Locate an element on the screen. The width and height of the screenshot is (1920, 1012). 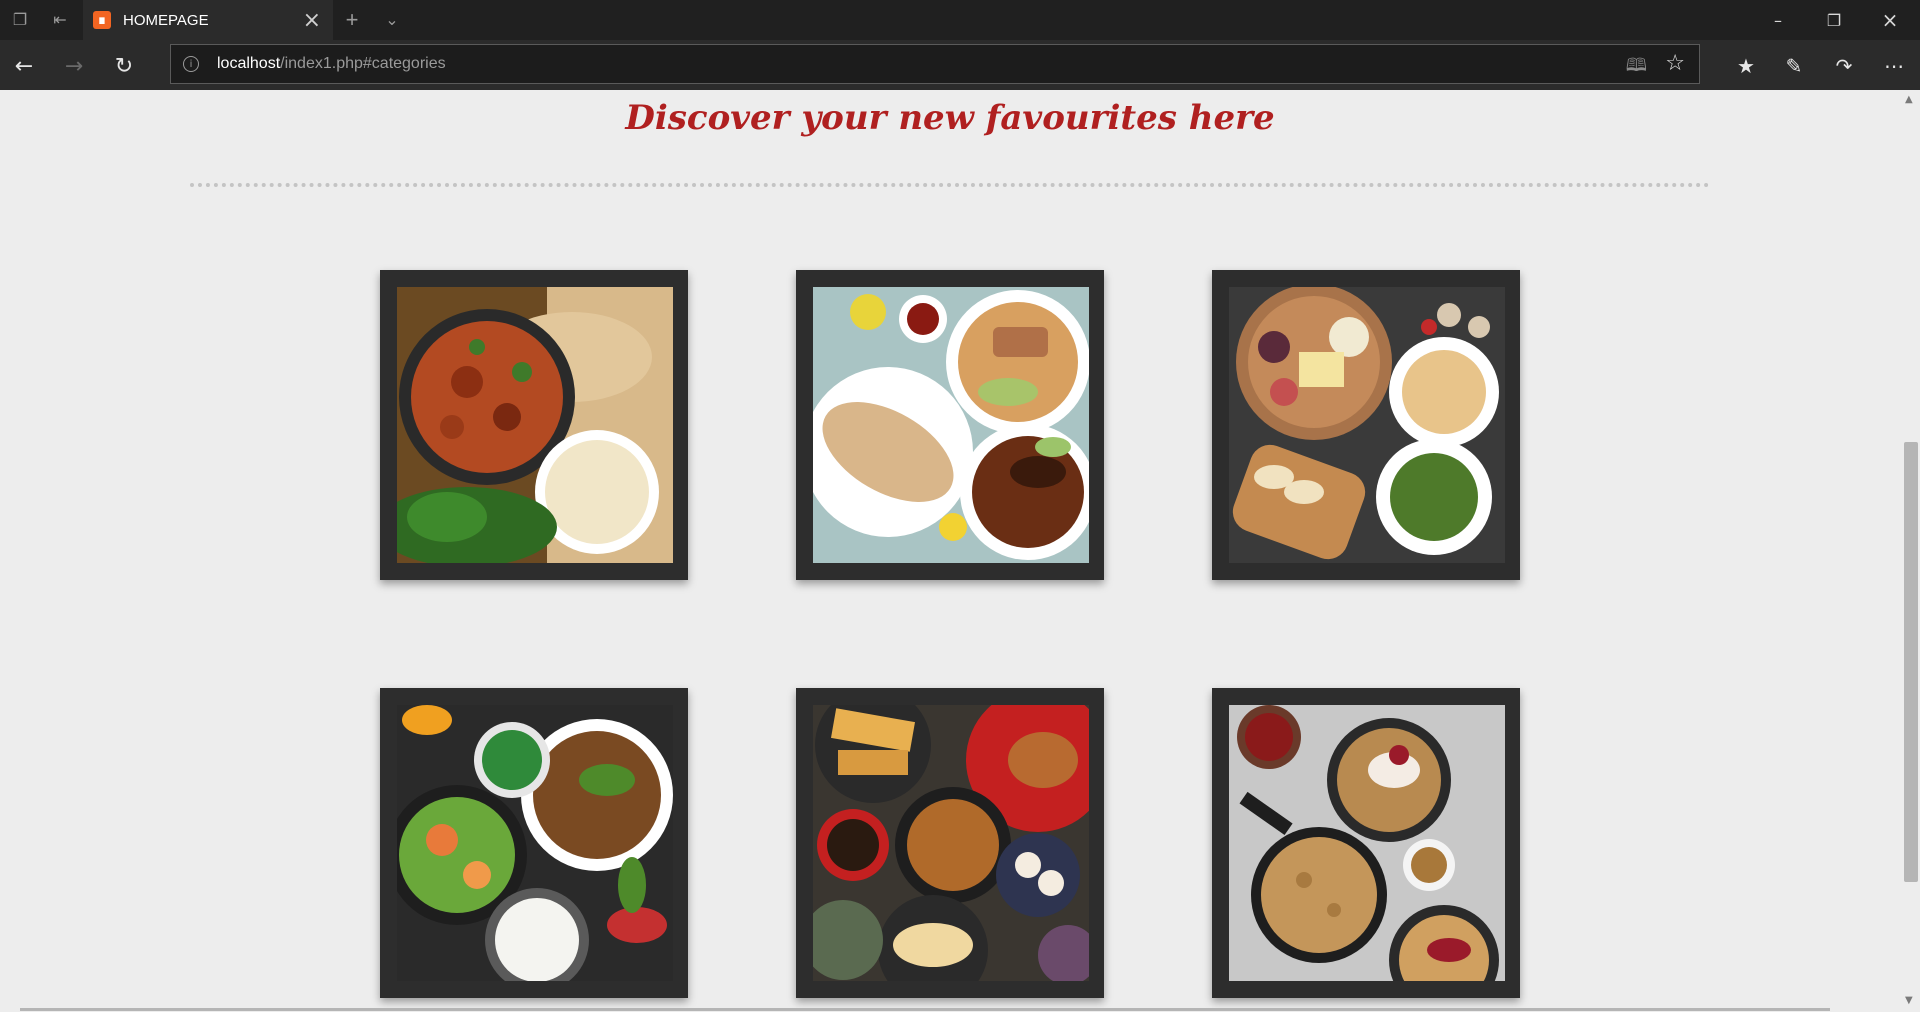
restore-button: ❐ is located at coordinates (1834, 20).